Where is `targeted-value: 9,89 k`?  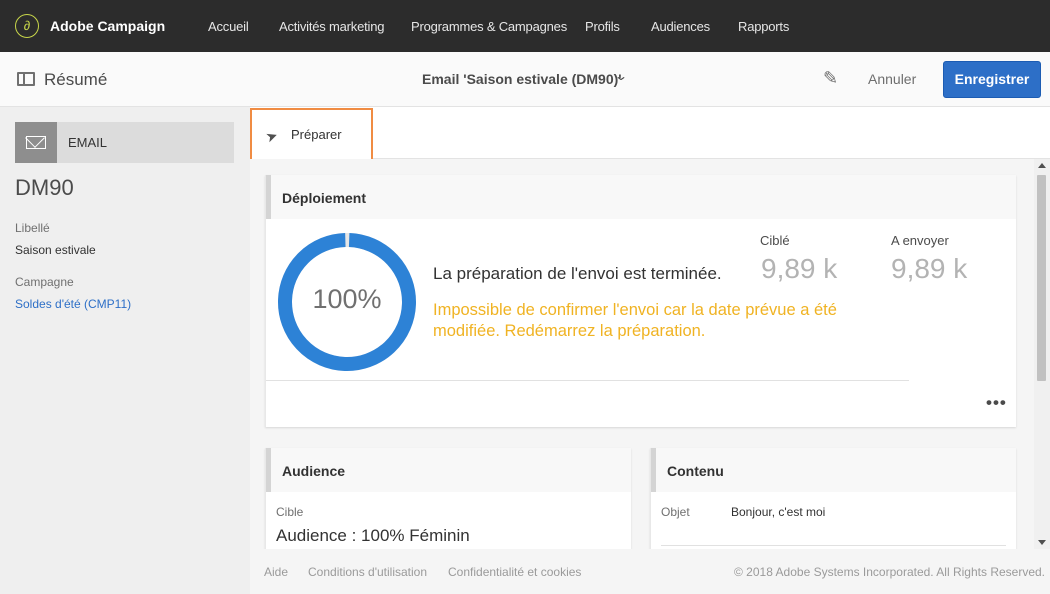
targeted-value: 9,89 k is located at coordinates (799, 268).